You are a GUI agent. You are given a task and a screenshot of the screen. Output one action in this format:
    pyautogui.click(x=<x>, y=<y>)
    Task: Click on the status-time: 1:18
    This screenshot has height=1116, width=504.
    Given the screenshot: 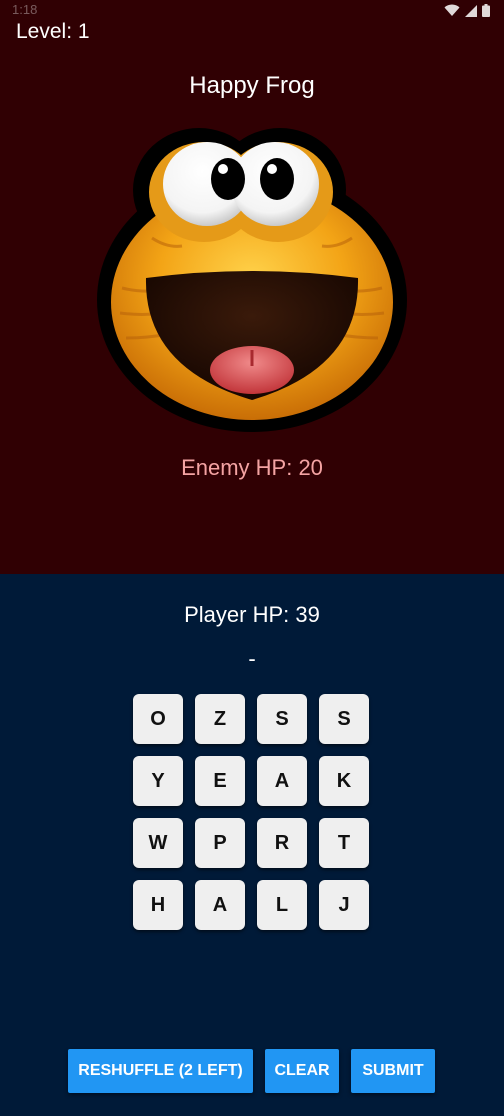 What is the action you would take?
    pyautogui.click(x=25, y=9)
    